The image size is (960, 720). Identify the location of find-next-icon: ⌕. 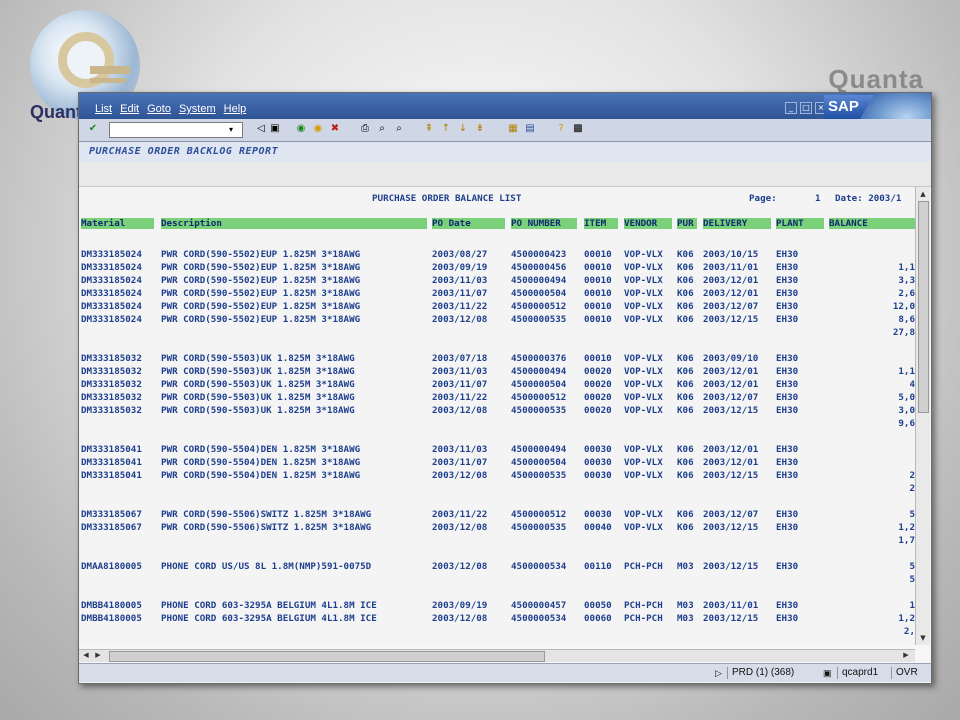
(399, 129).